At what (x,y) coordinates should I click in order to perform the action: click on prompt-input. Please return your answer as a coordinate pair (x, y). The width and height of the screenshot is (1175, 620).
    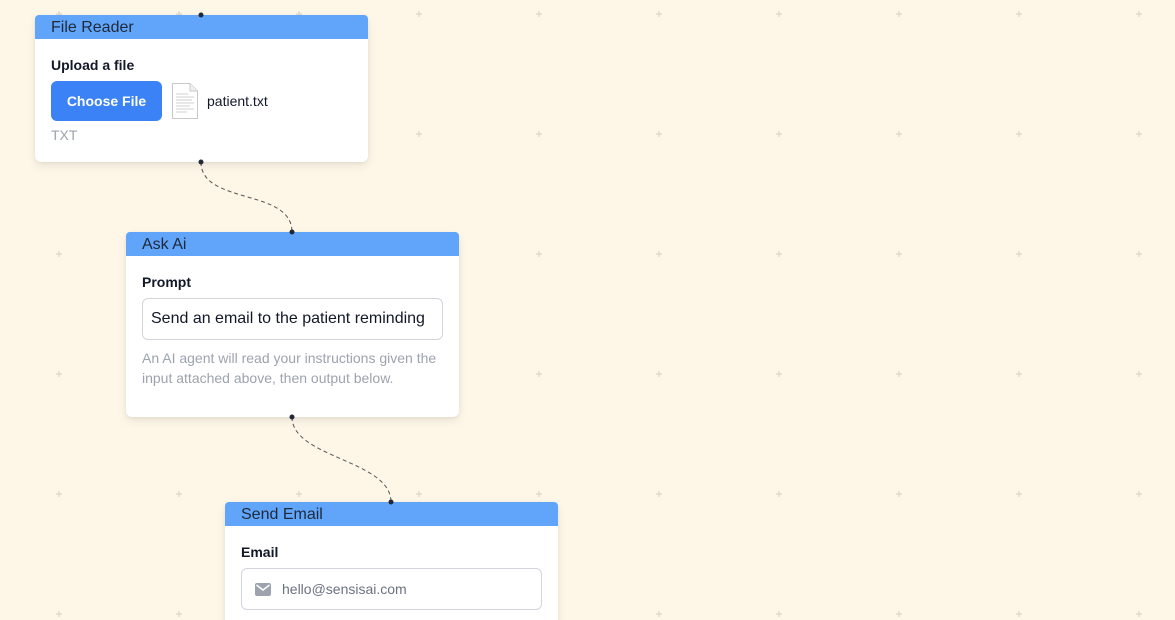
    Looking at the image, I should click on (292, 319).